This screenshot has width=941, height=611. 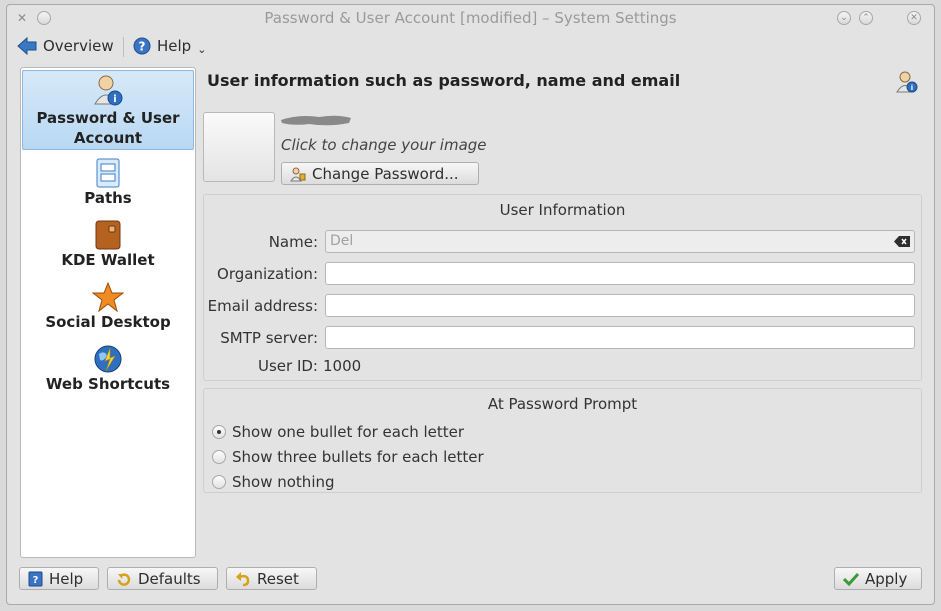 What do you see at coordinates (66, 578) in the screenshot?
I see `help-button-label: Help` at bounding box center [66, 578].